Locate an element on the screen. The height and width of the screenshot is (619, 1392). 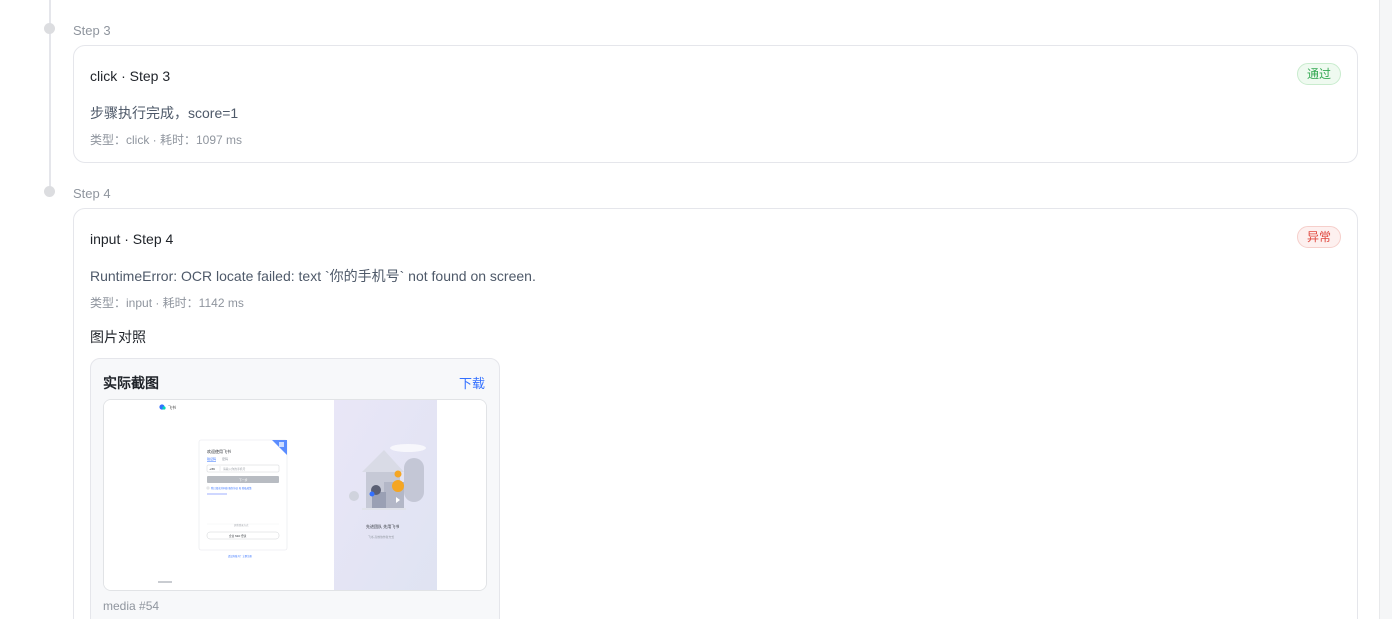
media-caption: media #54 is located at coordinates (131, 606).